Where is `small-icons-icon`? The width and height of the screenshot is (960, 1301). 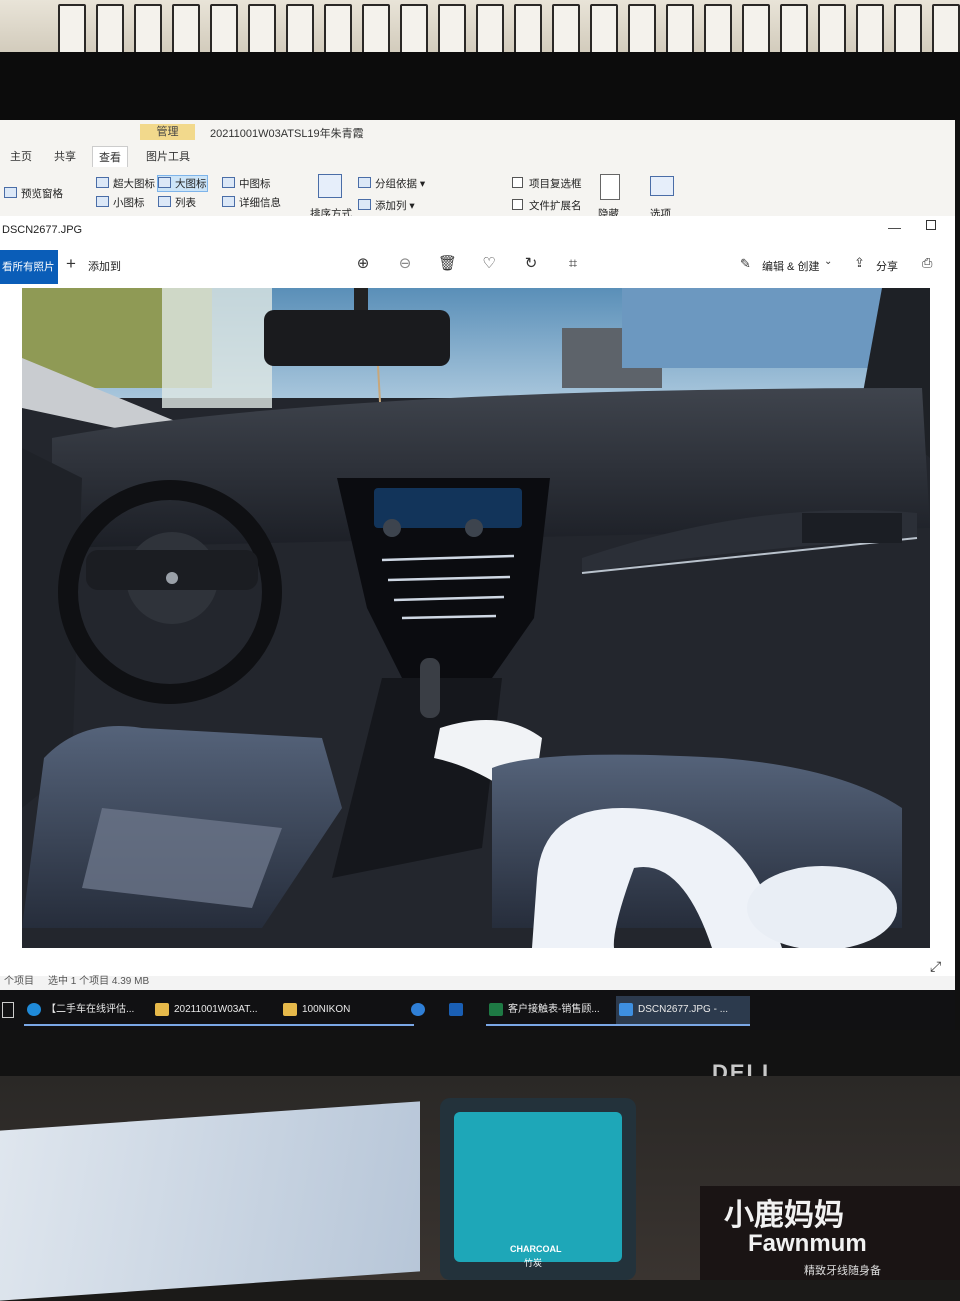 small-icons-icon is located at coordinates (102, 201).